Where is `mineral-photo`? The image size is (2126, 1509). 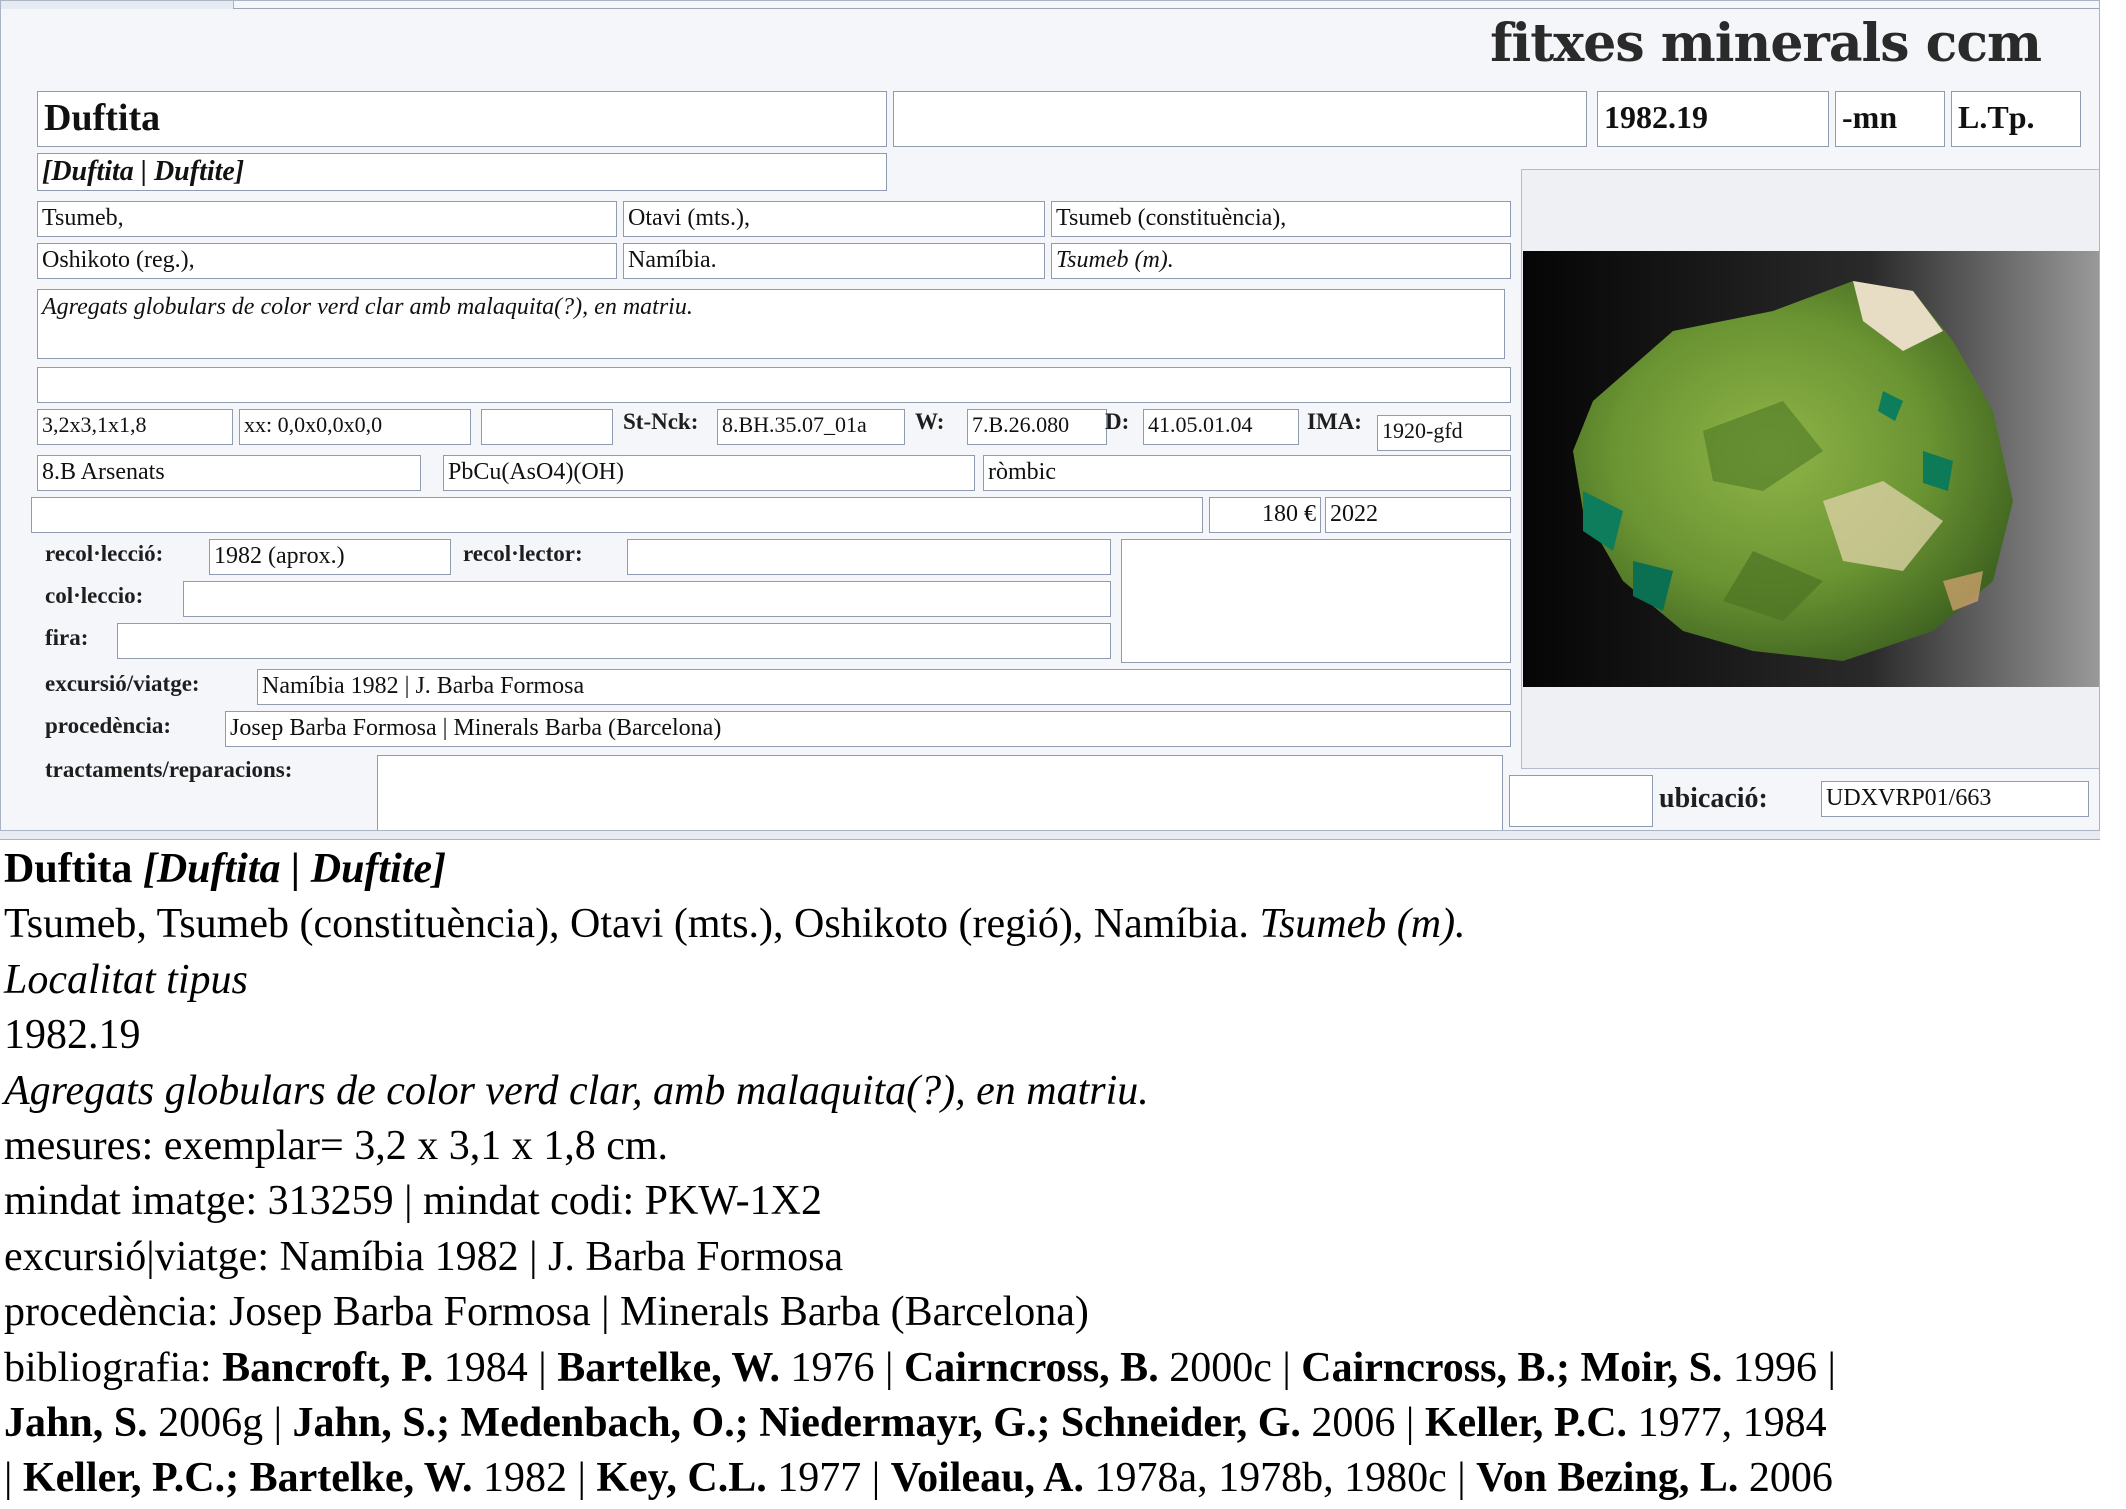
mineral-photo is located at coordinates (1811, 469).